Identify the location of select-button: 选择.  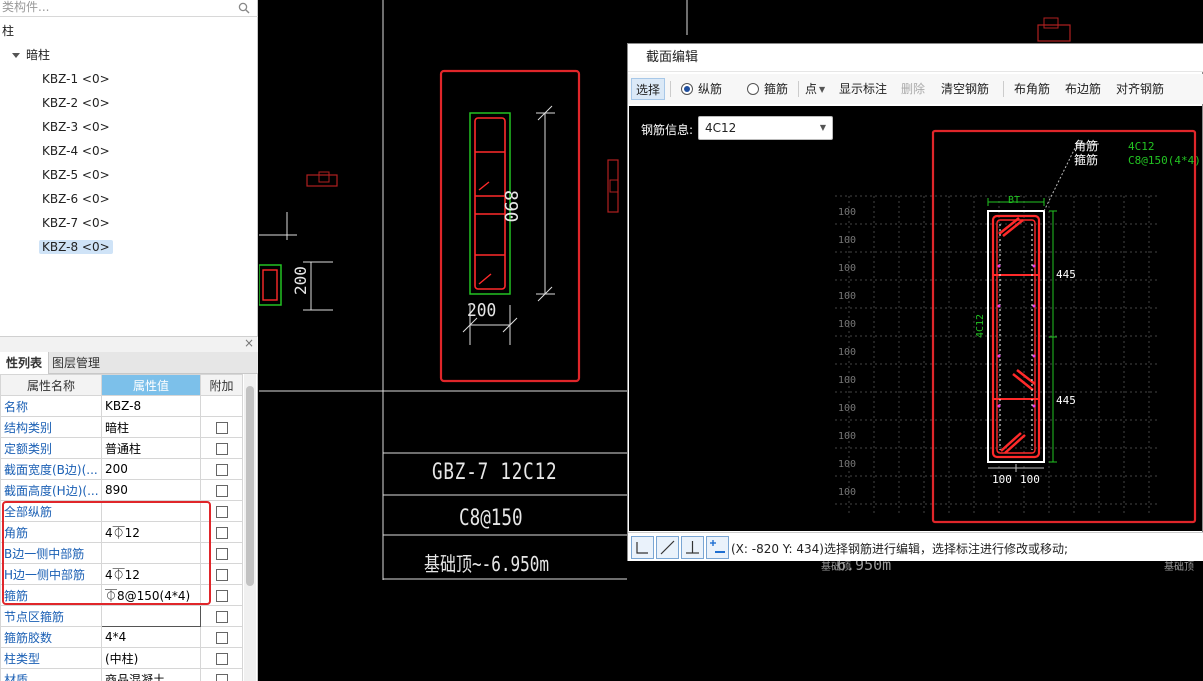
(648, 89).